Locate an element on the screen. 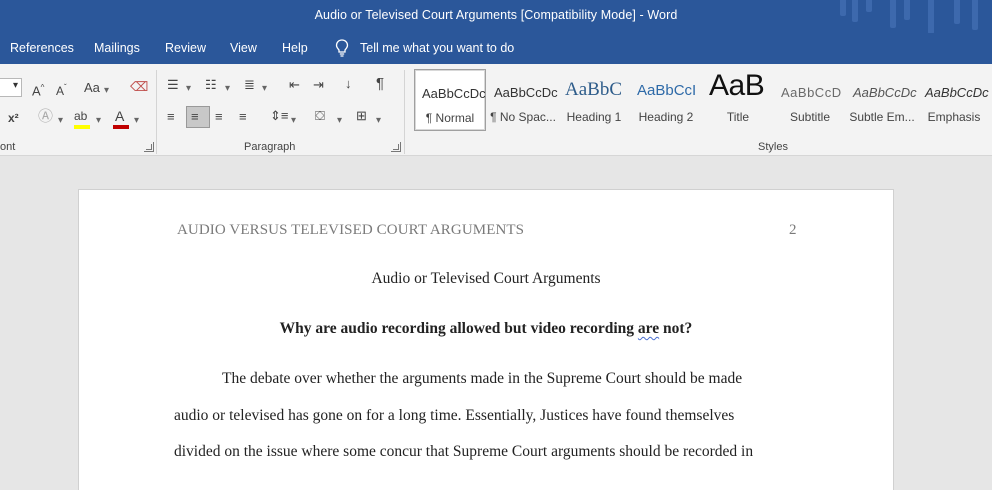  style-normal: AaBbCcDc ¶ Normal is located at coordinates (450, 100).